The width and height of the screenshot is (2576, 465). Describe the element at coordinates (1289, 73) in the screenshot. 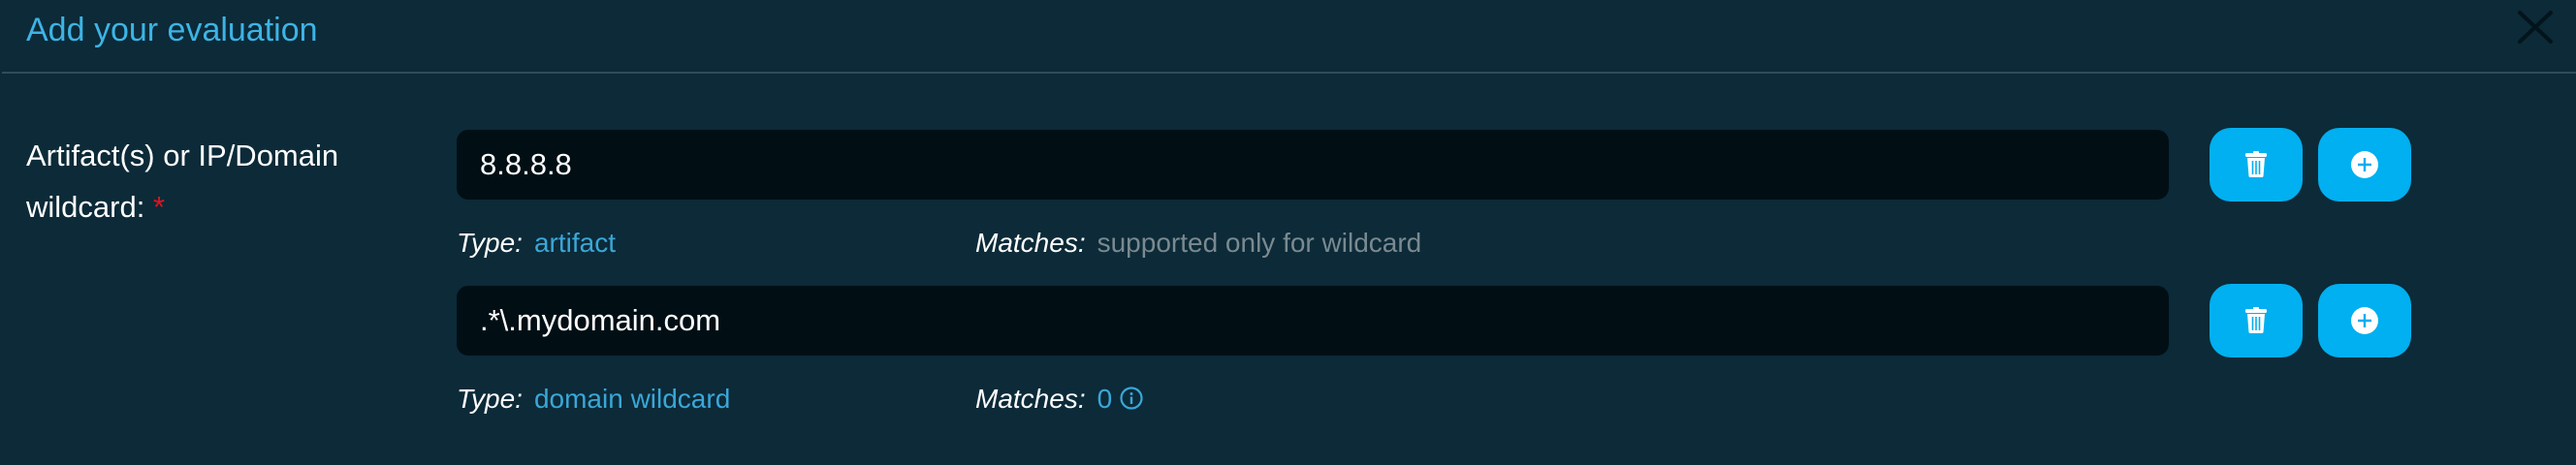

I see `header-divider` at that location.